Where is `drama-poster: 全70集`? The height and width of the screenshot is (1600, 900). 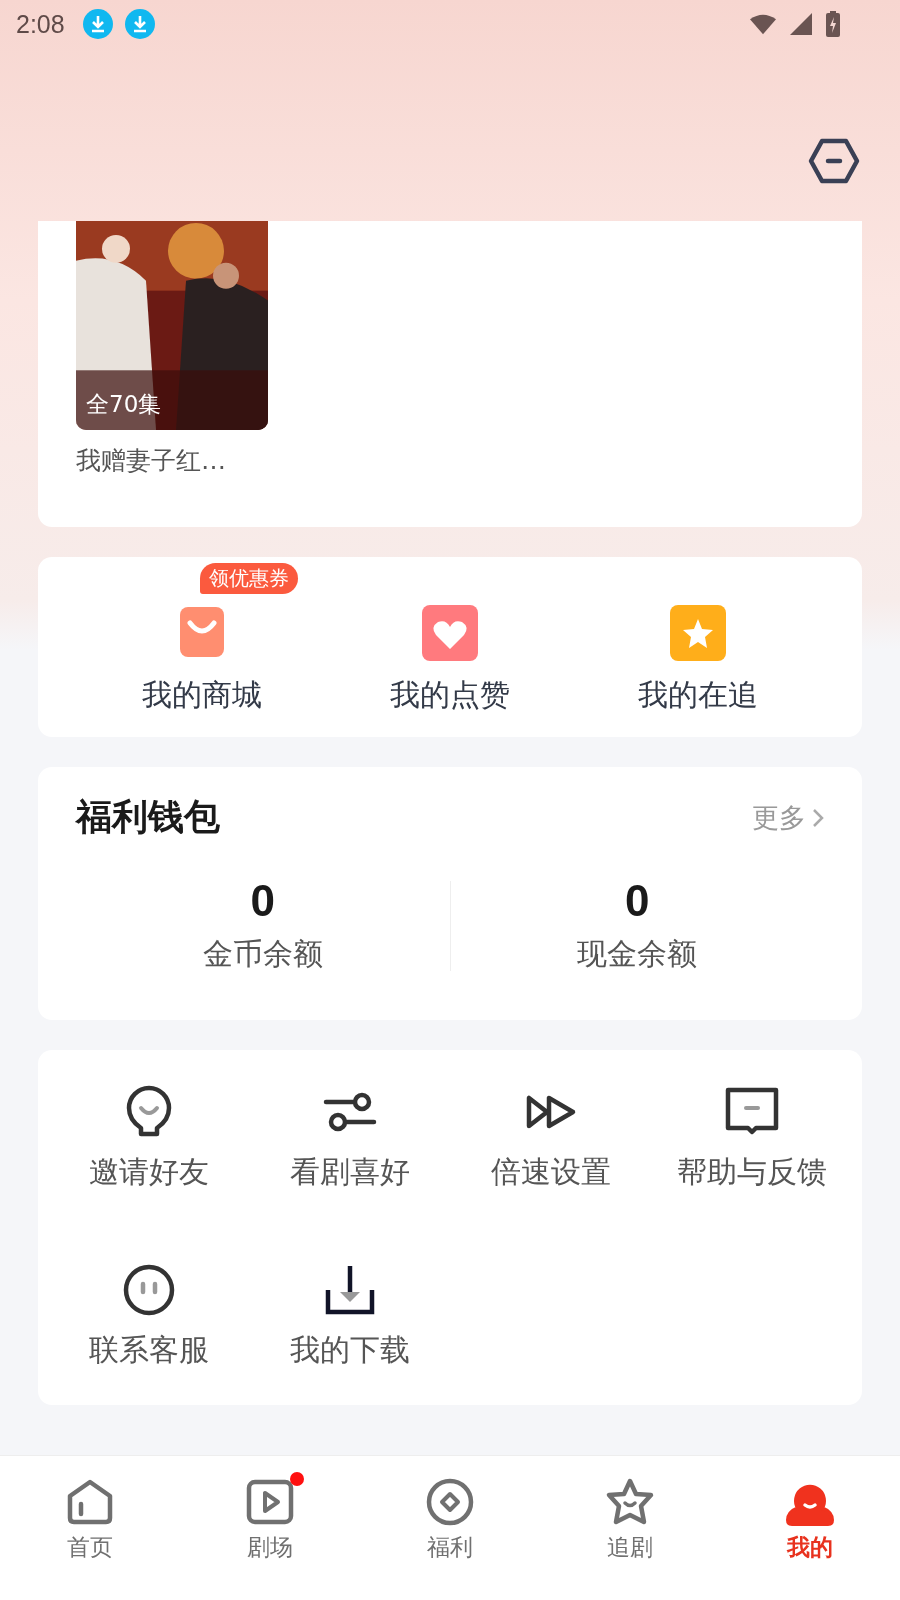 drama-poster: 全70集 is located at coordinates (172, 325).